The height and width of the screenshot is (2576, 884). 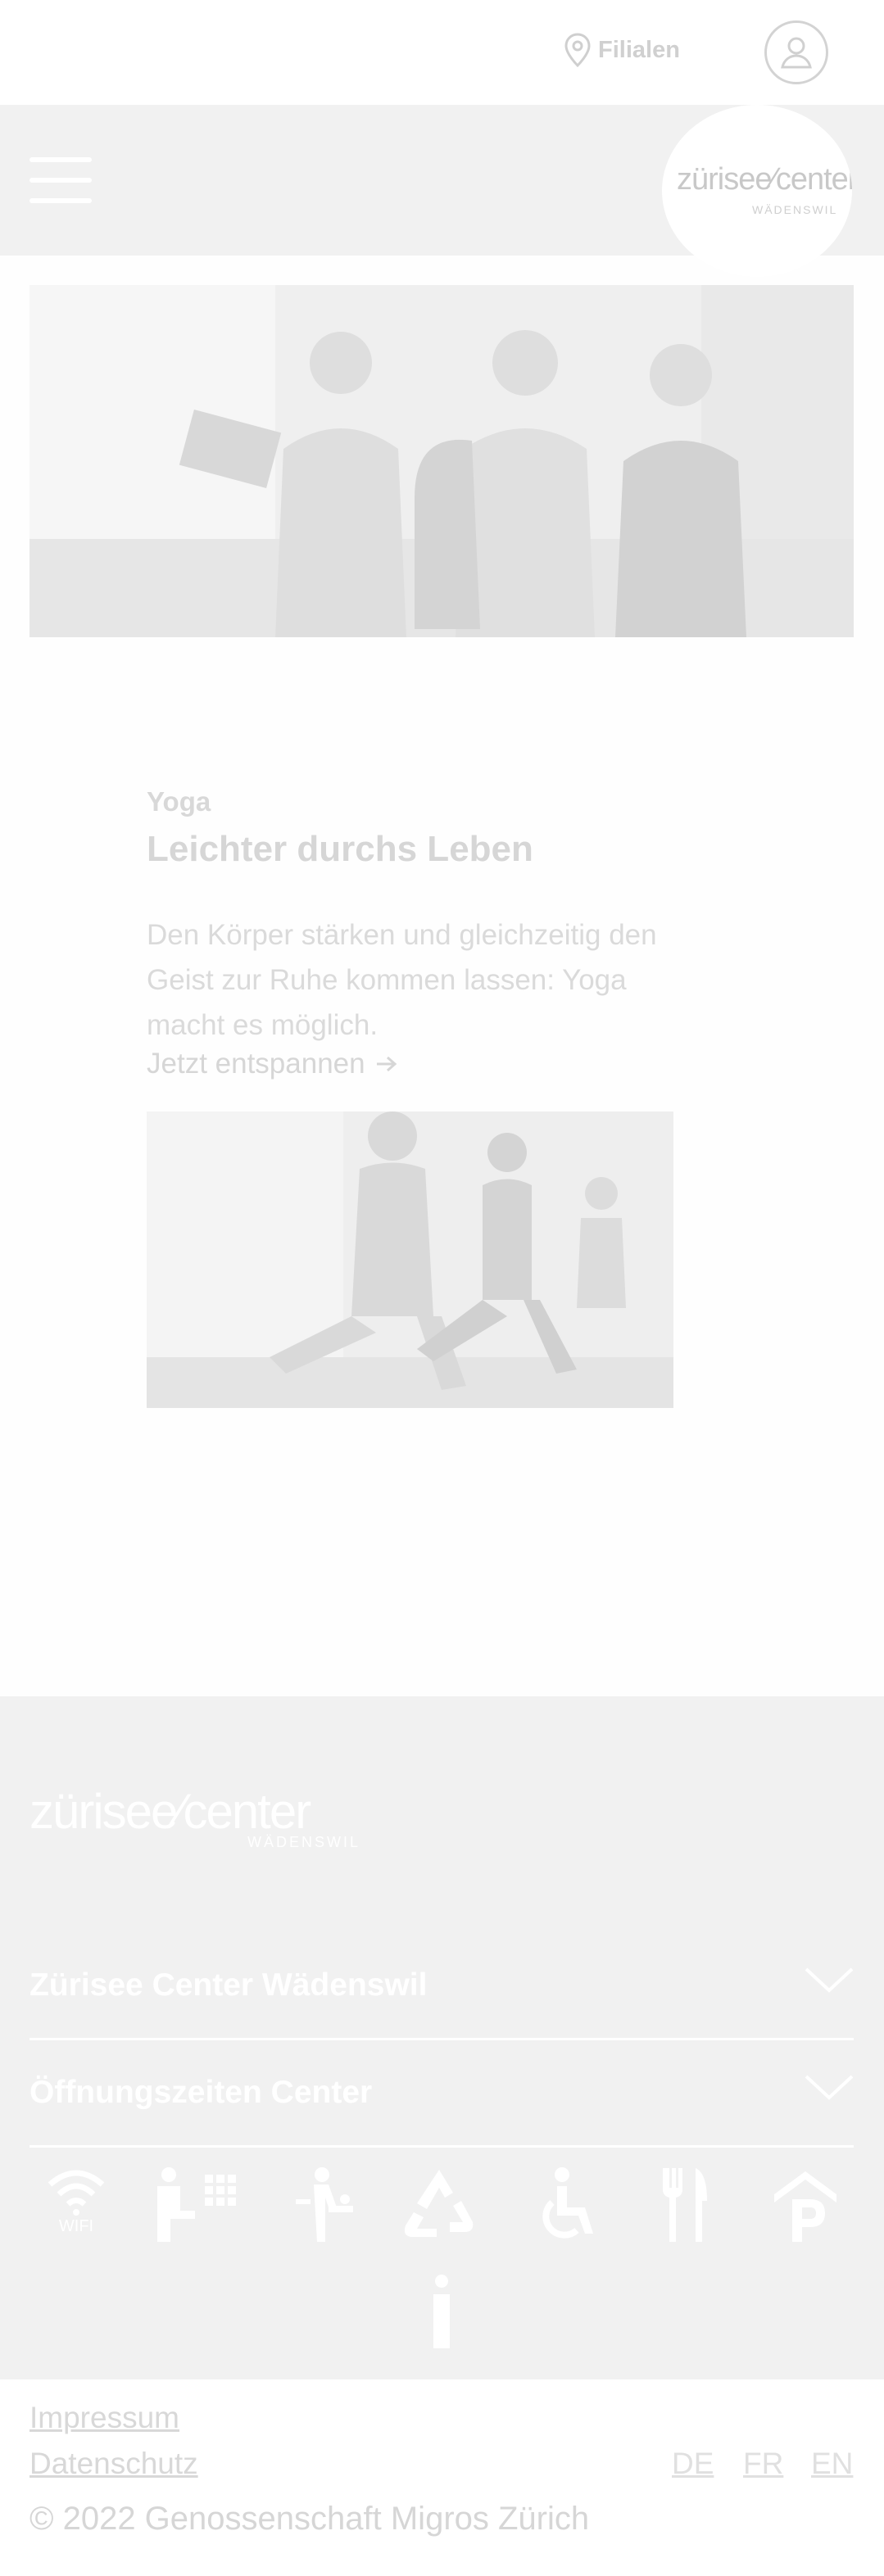 What do you see at coordinates (61, 180) in the screenshot?
I see `hamburger-menu-icon` at bounding box center [61, 180].